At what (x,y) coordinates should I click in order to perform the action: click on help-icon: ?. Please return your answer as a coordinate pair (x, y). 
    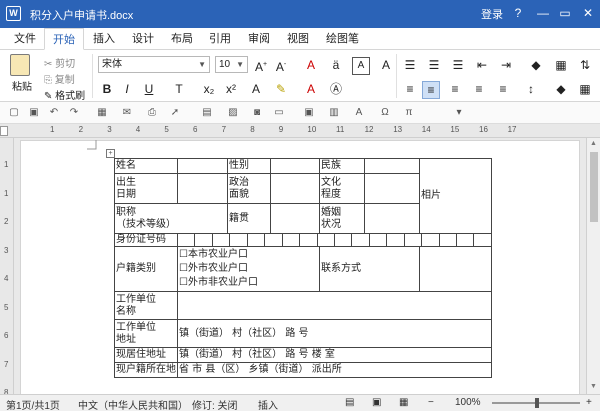
    Looking at the image, I should click on (518, 13).